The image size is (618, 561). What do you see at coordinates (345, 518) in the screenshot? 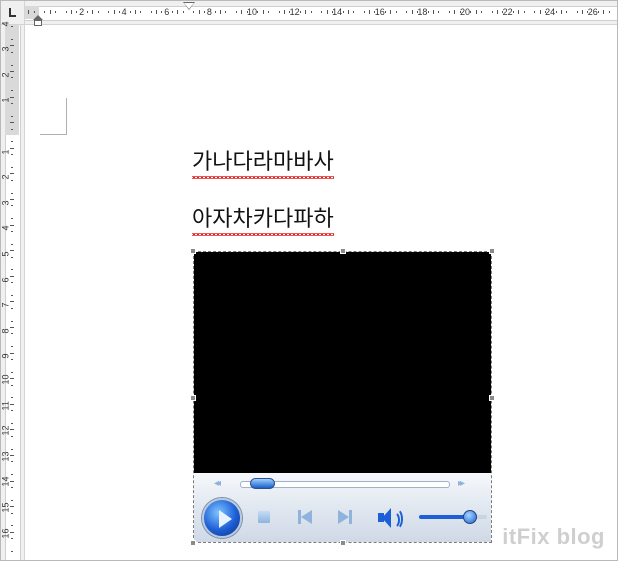
I see `next-icon` at bounding box center [345, 518].